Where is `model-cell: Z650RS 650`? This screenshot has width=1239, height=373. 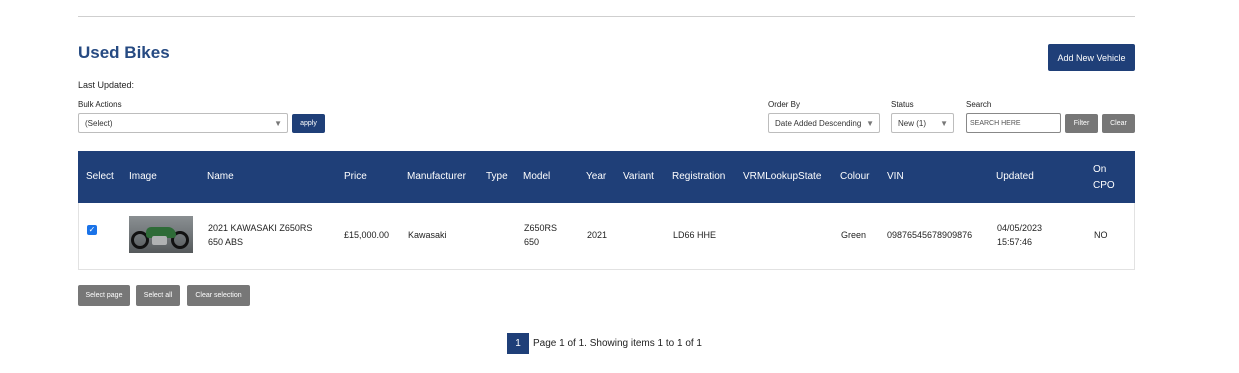 model-cell: Z650RS 650 is located at coordinates (541, 235).